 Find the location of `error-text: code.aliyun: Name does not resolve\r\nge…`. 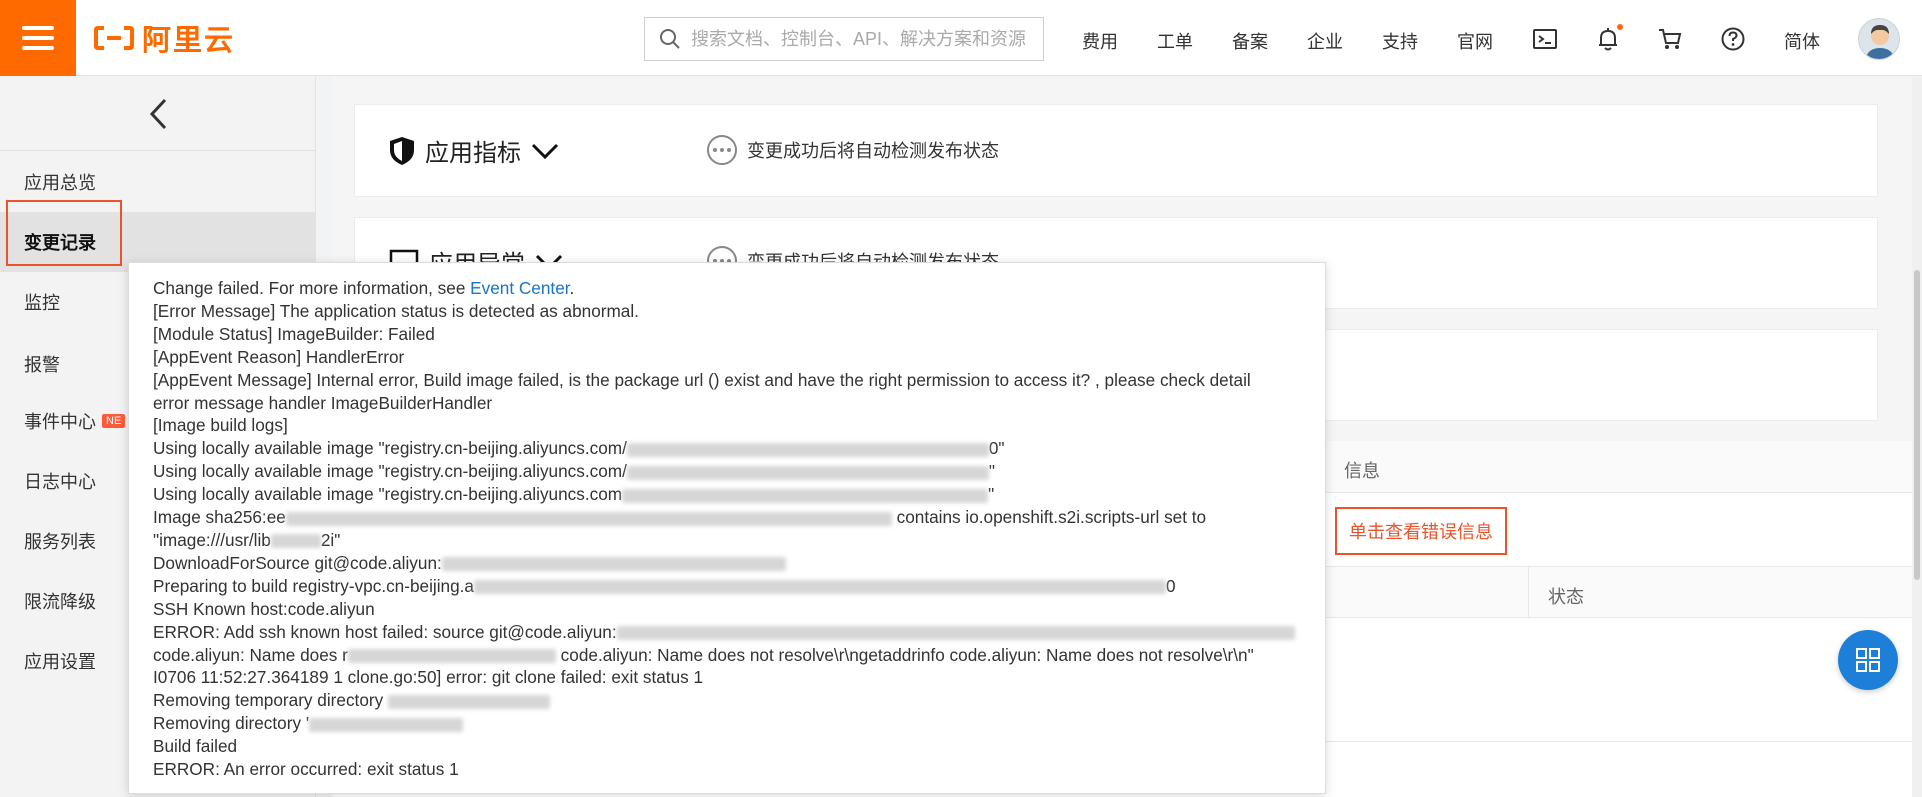

error-text: code.aliyun: Name does not resolve\r\nge… is located at coordinates (904, 654).